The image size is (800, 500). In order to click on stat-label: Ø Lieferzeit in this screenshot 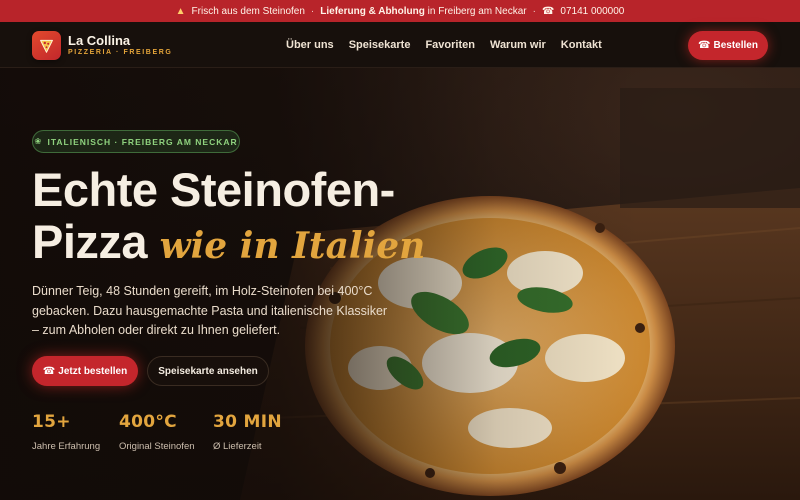, I will do `click(237, 446)`.